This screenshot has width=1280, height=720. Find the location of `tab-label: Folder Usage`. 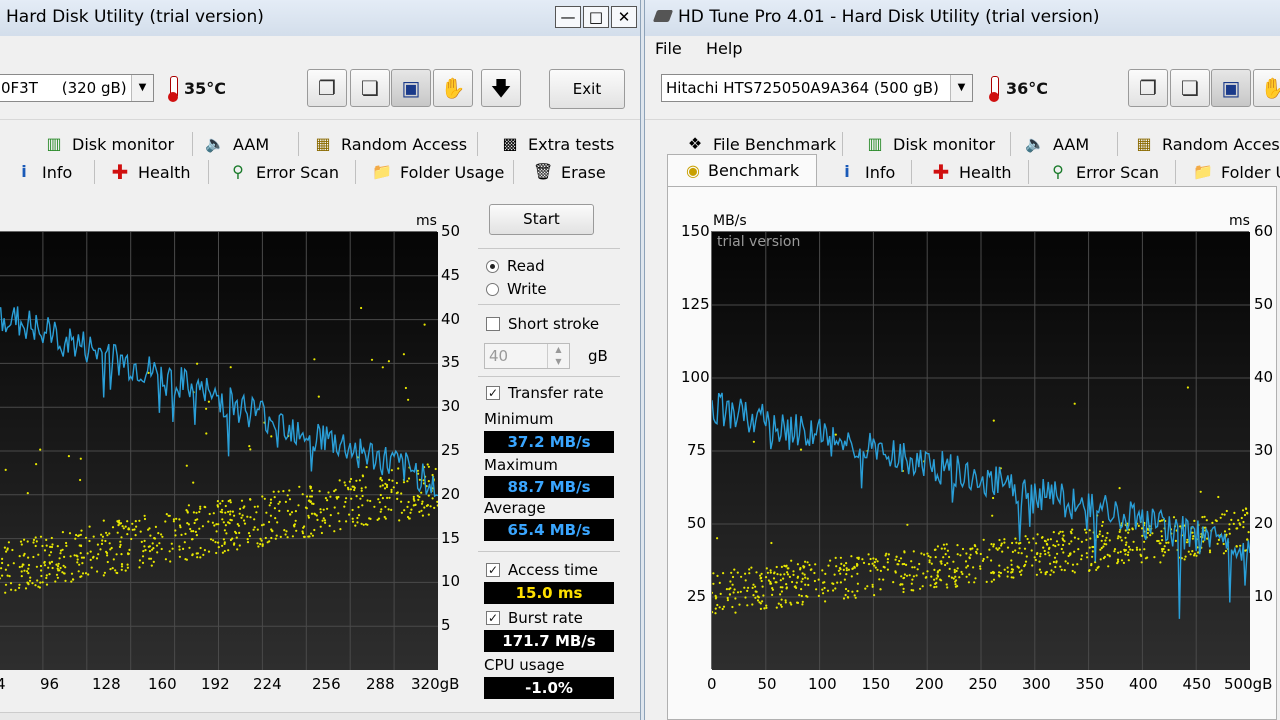

tab-label: Folder Usage is located at coordinates (452, 172).